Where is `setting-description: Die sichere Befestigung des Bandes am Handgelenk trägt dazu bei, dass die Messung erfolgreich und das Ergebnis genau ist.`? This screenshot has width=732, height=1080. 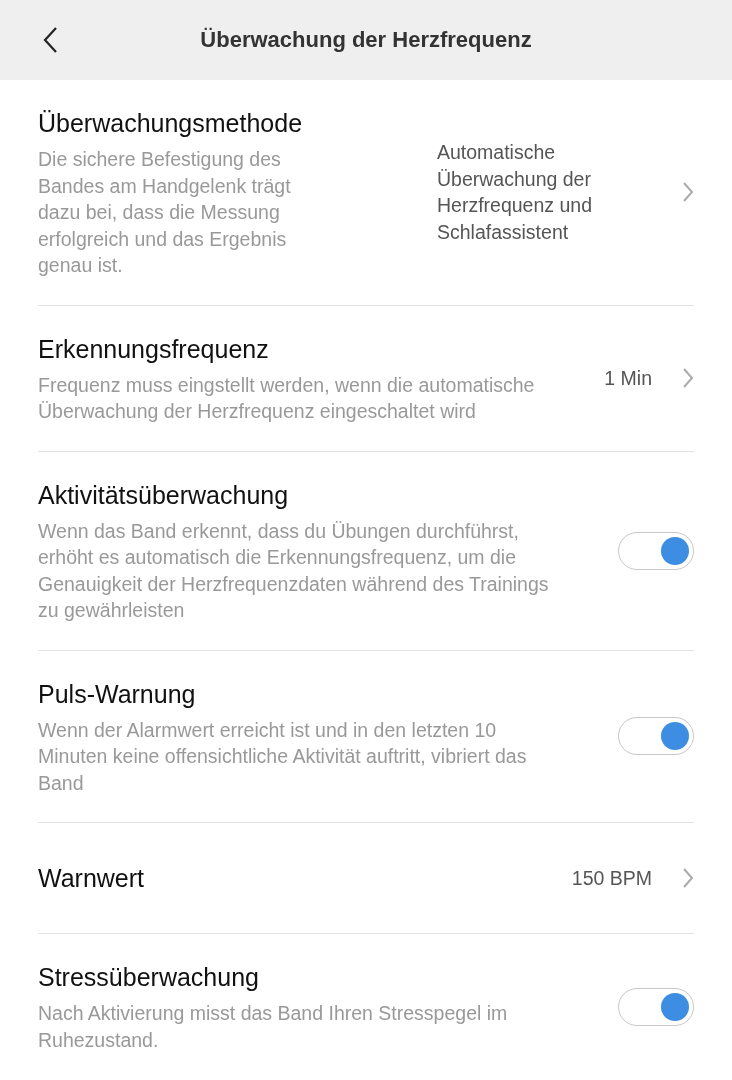 setting-description: Die sichere Befestigung des Bandes am Handgelenk trägt dazu bei, dass die Messung erfolgreich und das Ergebnis genau ist. is located at coordinates (165, 212).